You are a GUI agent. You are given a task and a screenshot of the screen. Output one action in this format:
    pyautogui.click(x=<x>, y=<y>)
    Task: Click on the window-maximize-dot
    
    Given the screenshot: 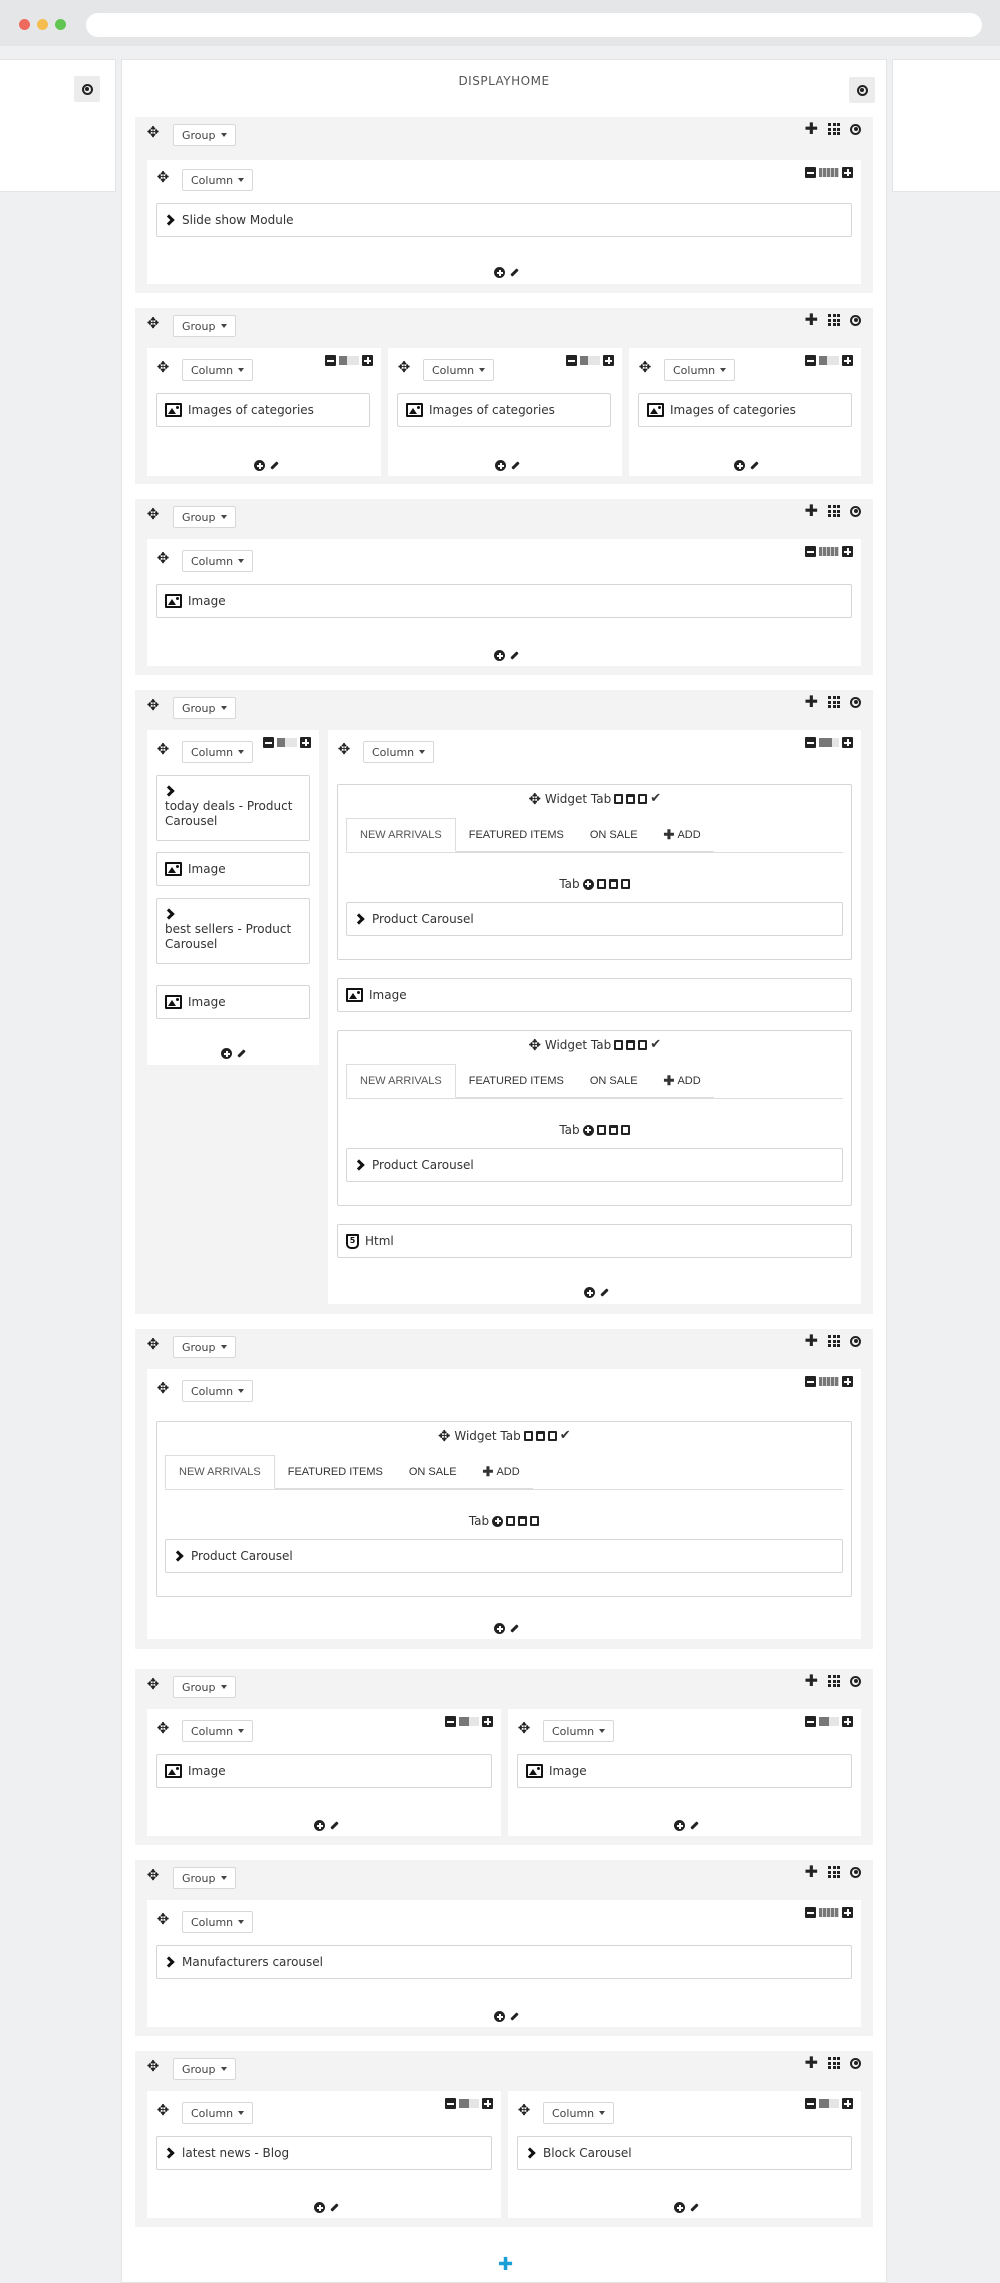 What is the action you would take?
    pyautogui.click(x=60, y=24)
    